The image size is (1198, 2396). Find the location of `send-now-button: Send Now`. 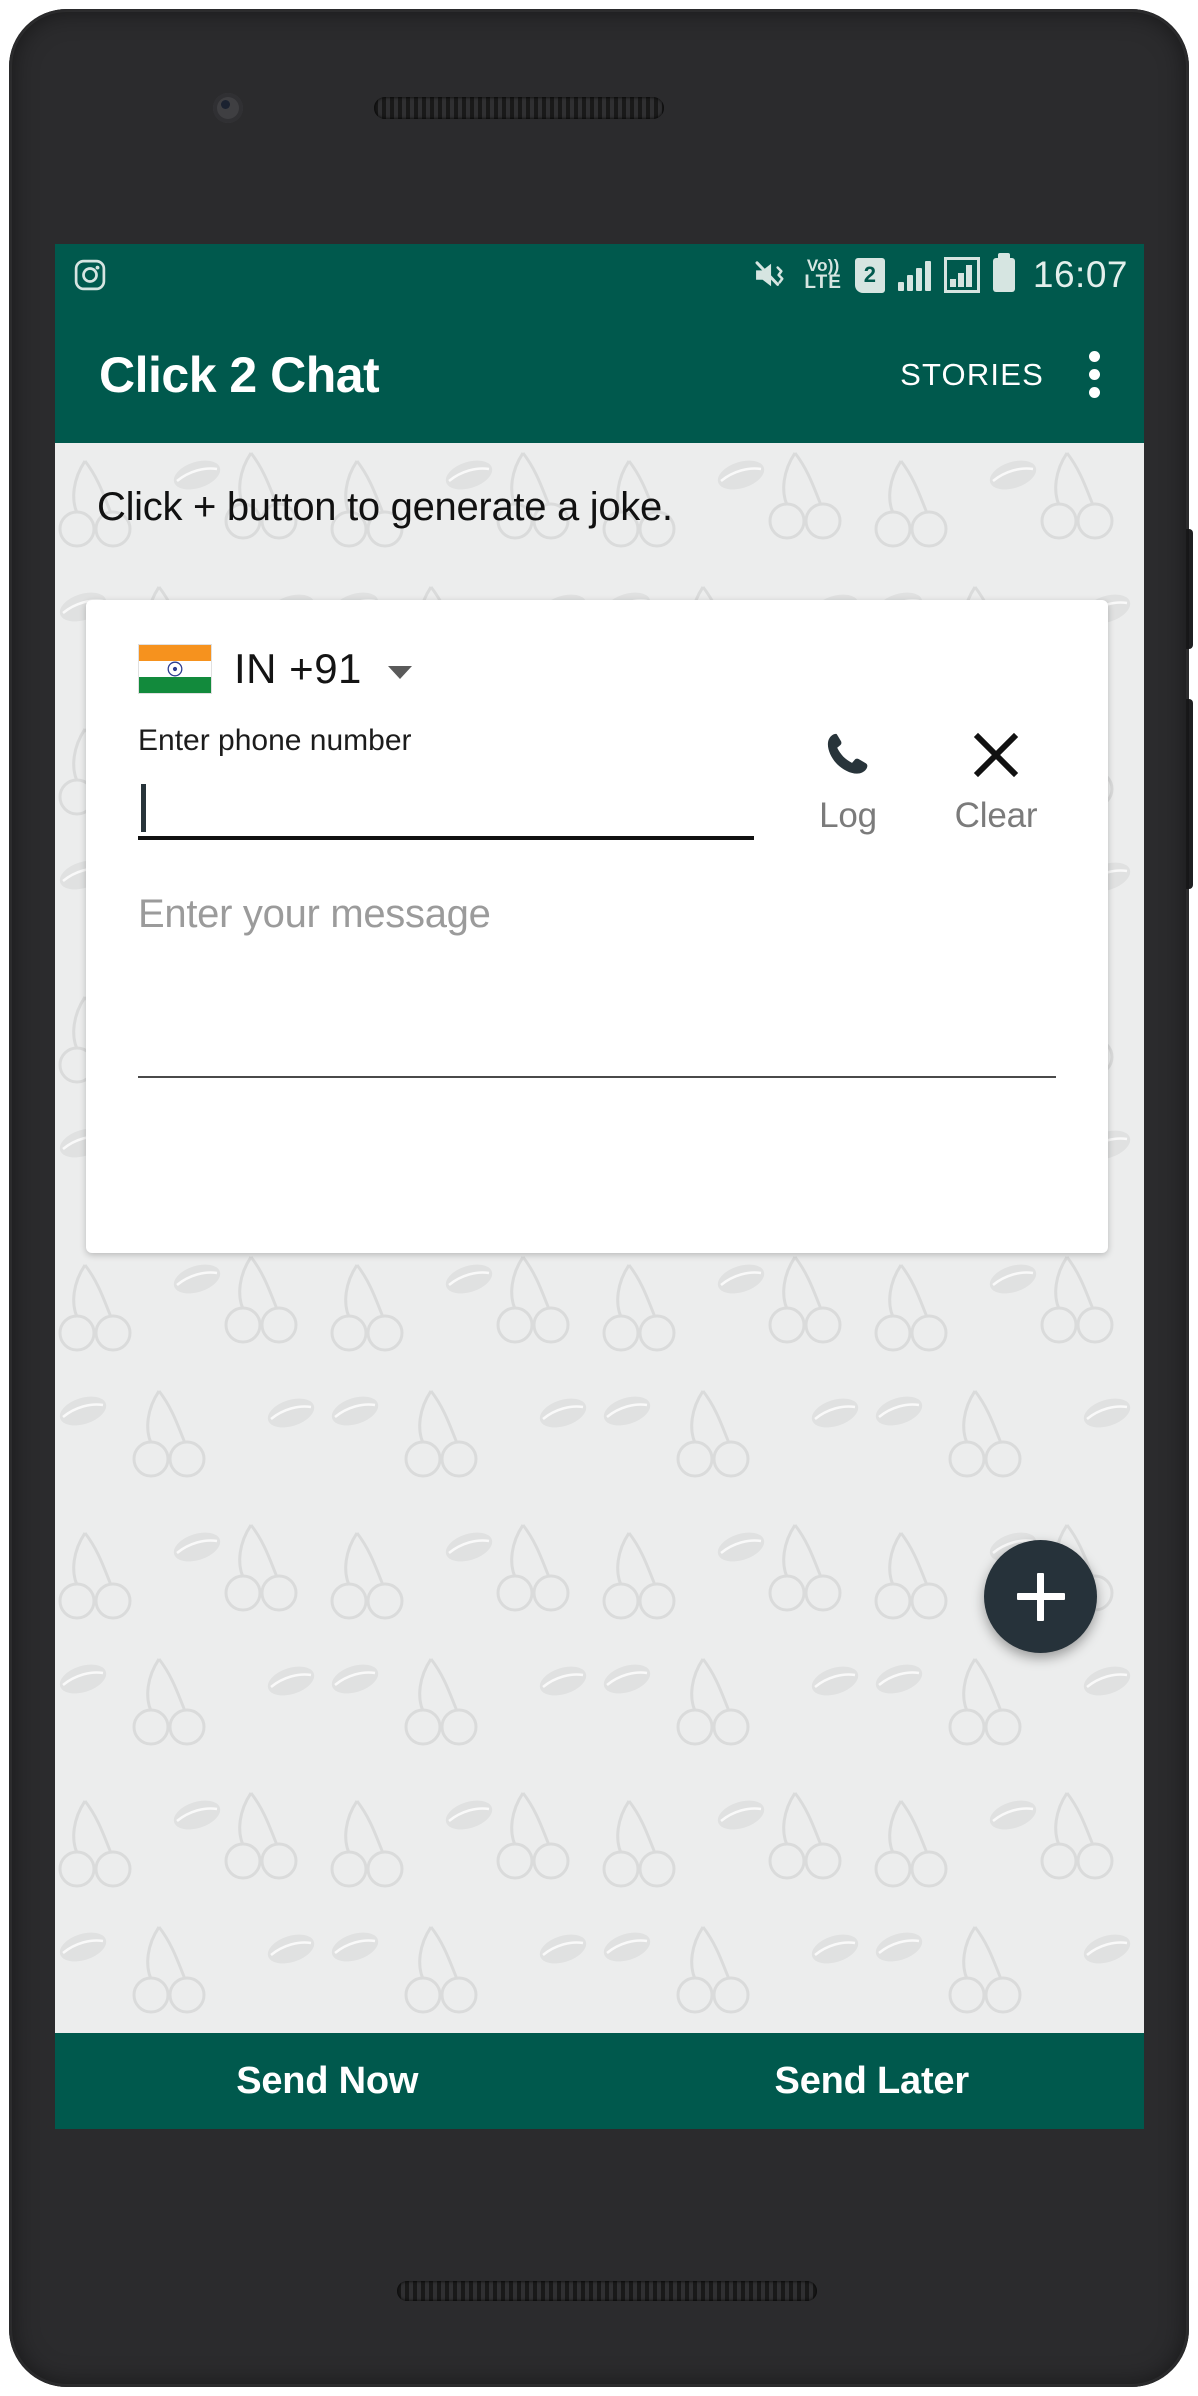

send-now-button: Send Now is located at coordinates (327, 2081).